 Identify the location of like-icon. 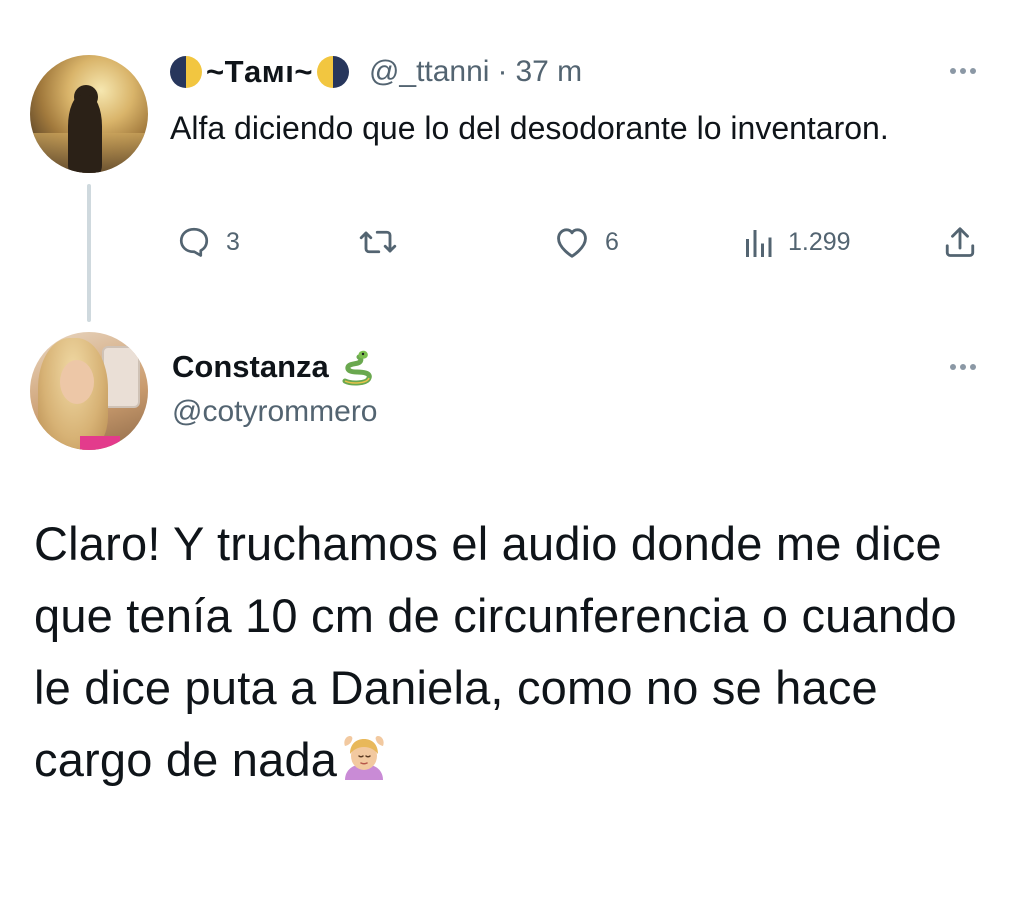
(572, 243).